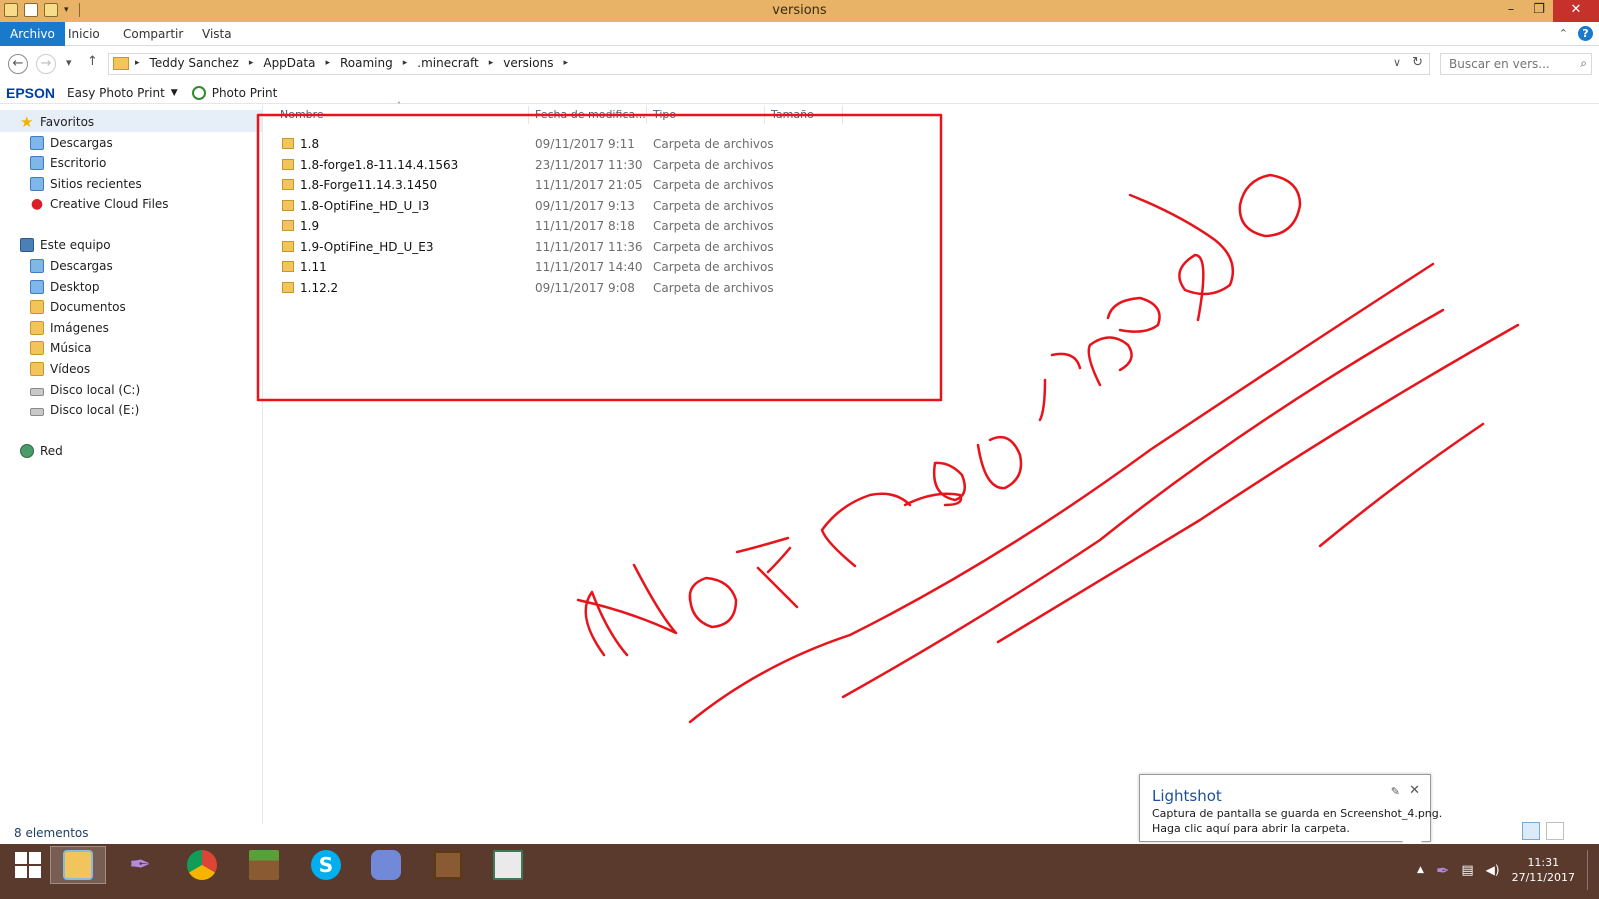  Describe the element at coordinates (1589, 870) in the screenshot. I see `show-desktop-button` at that location.